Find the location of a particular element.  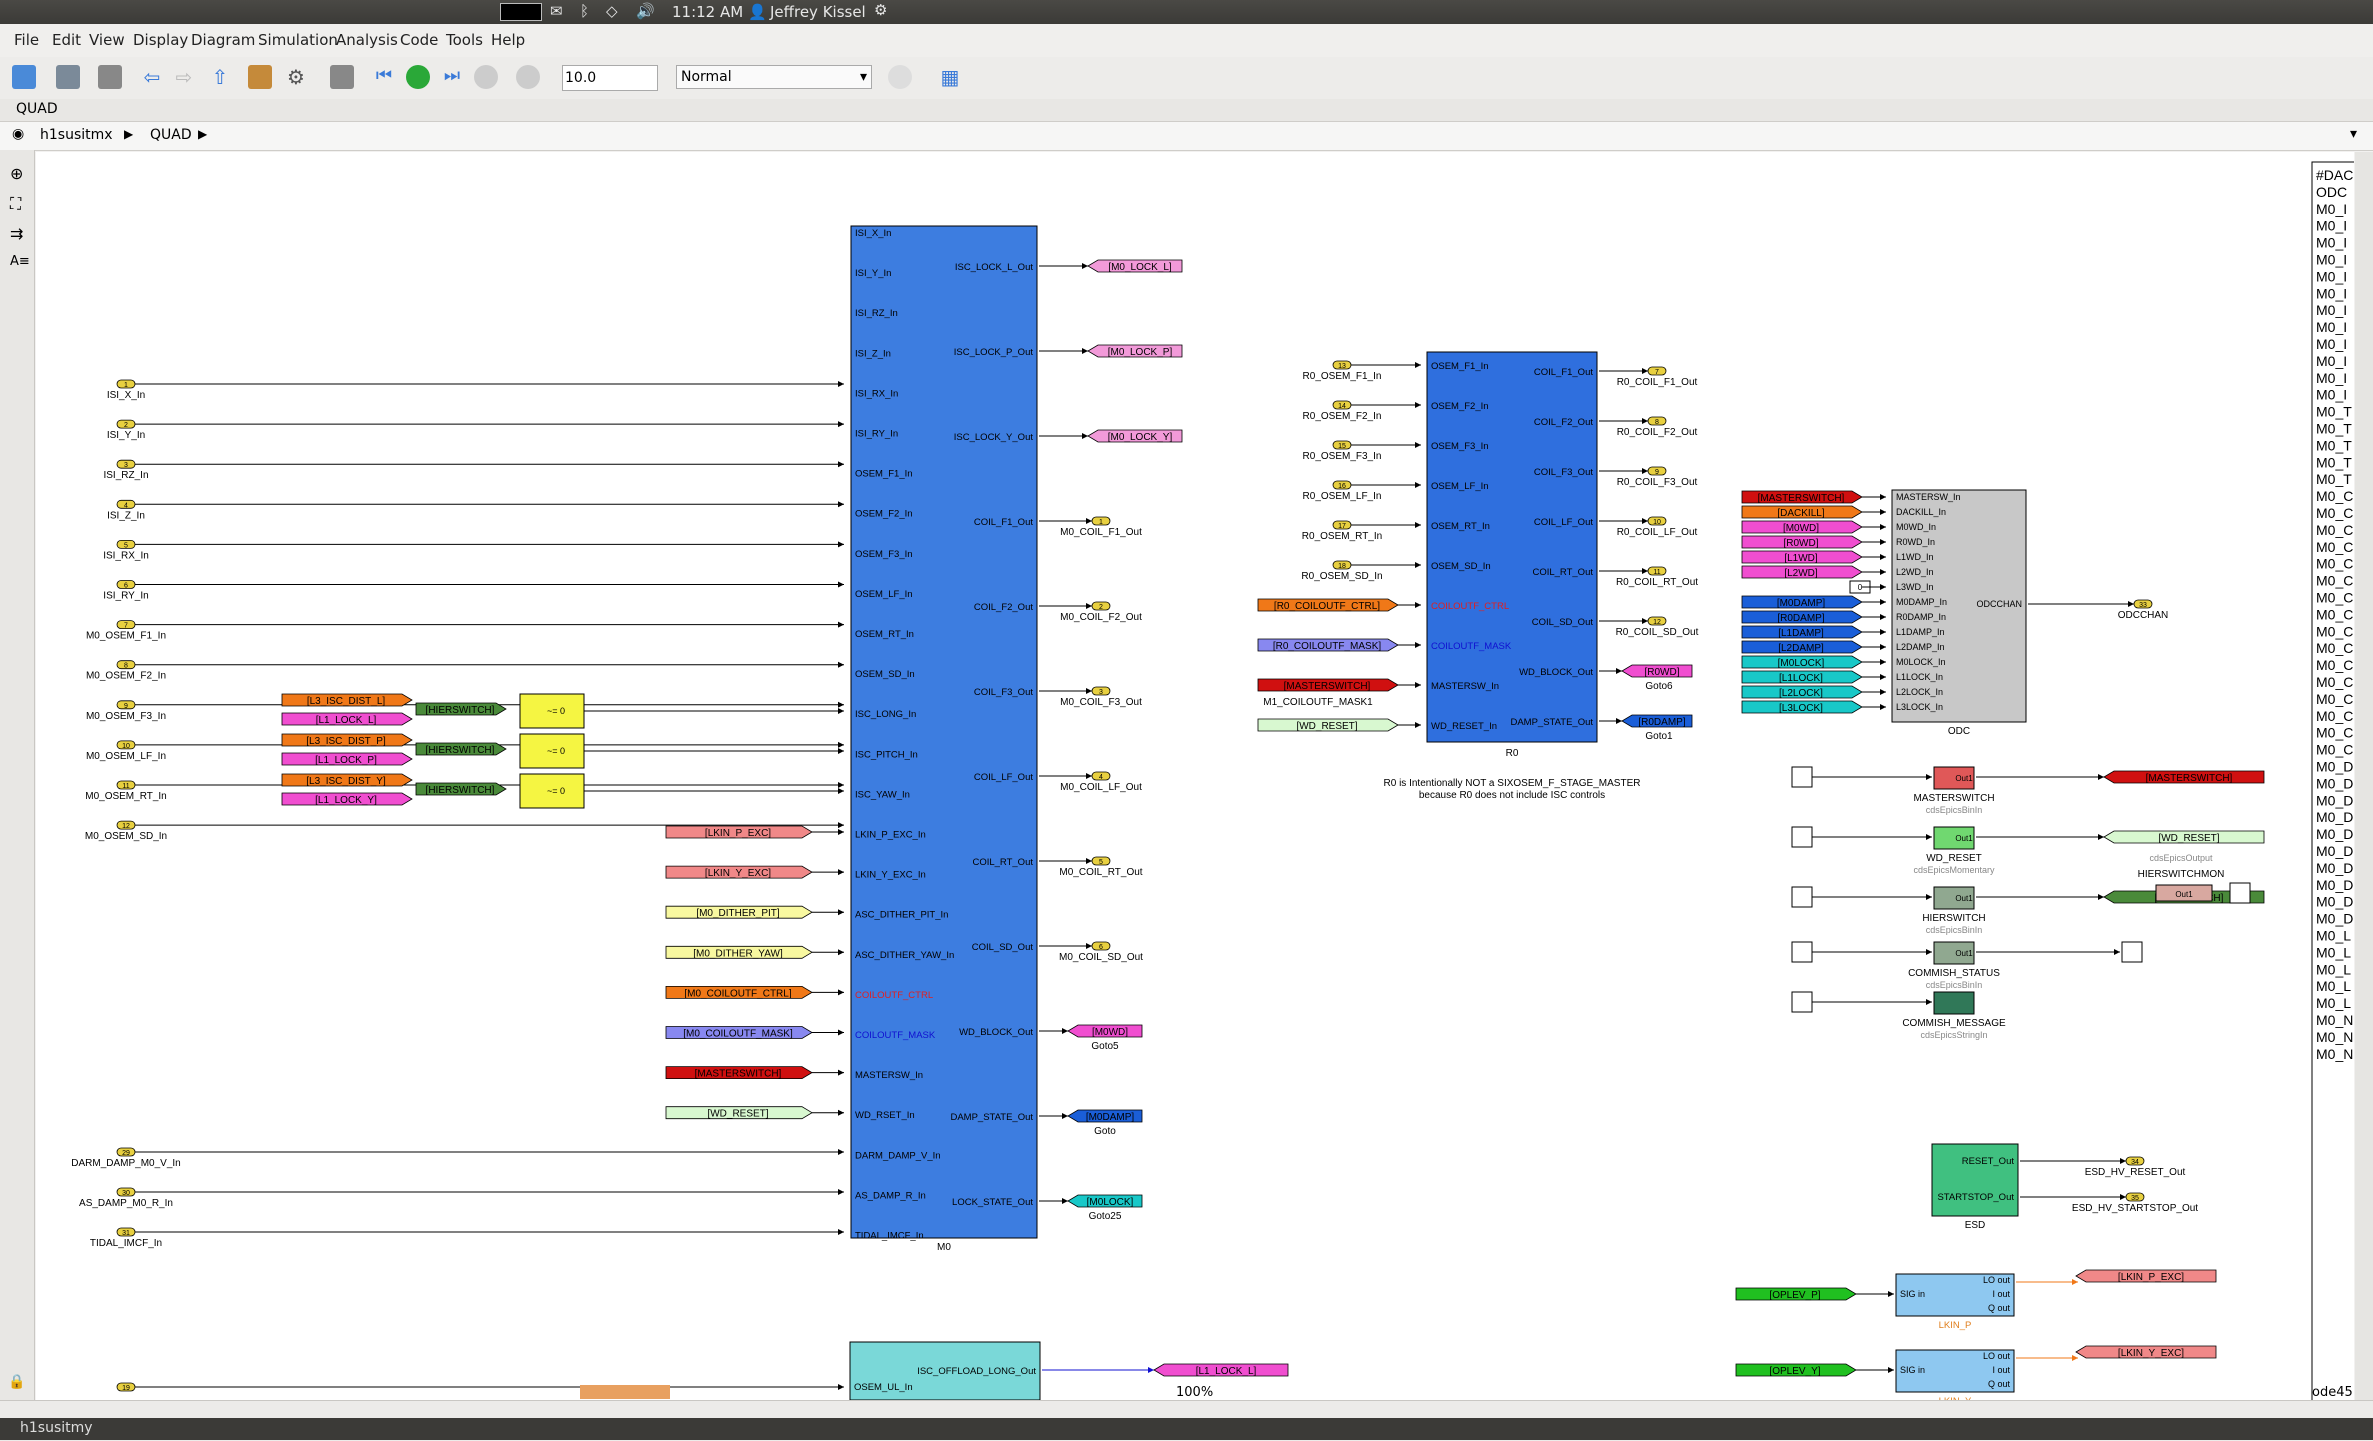

right-panel-line-31: M0_C is located at coordinates (2334, 699).